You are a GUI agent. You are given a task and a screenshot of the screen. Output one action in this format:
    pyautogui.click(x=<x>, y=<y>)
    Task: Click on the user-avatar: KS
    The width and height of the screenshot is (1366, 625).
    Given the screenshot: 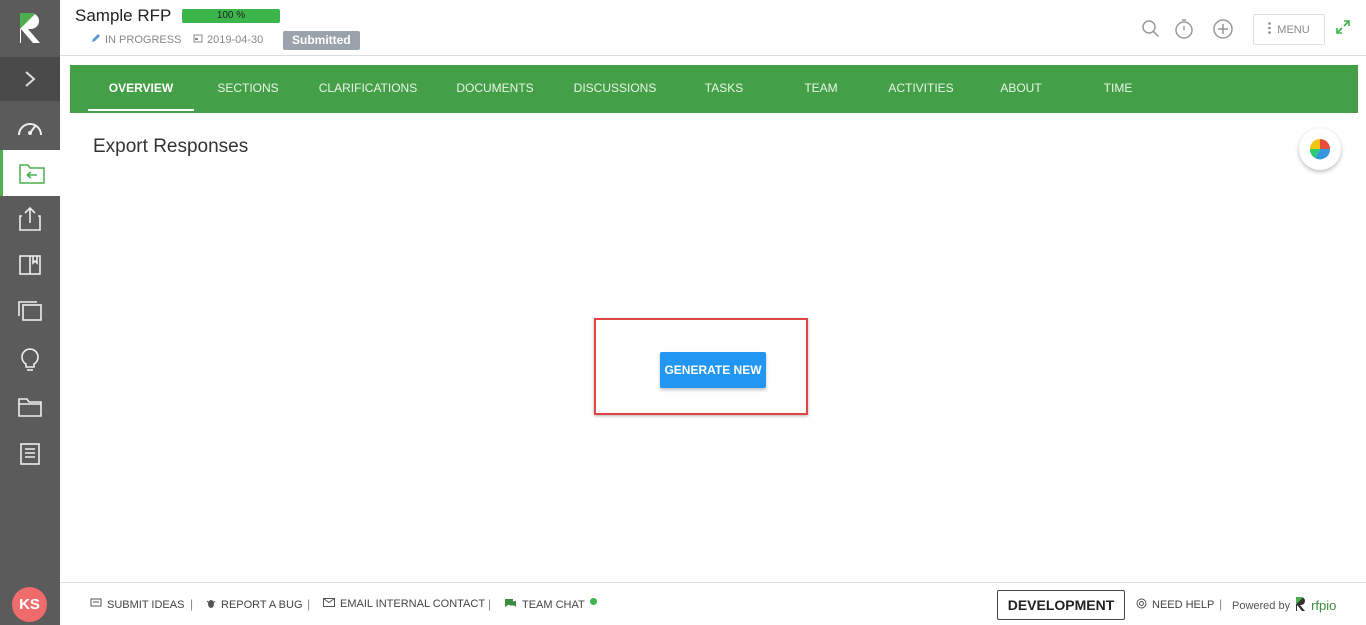 What is the action you would take?
    pyautogui.click(x=29, y=604)
    